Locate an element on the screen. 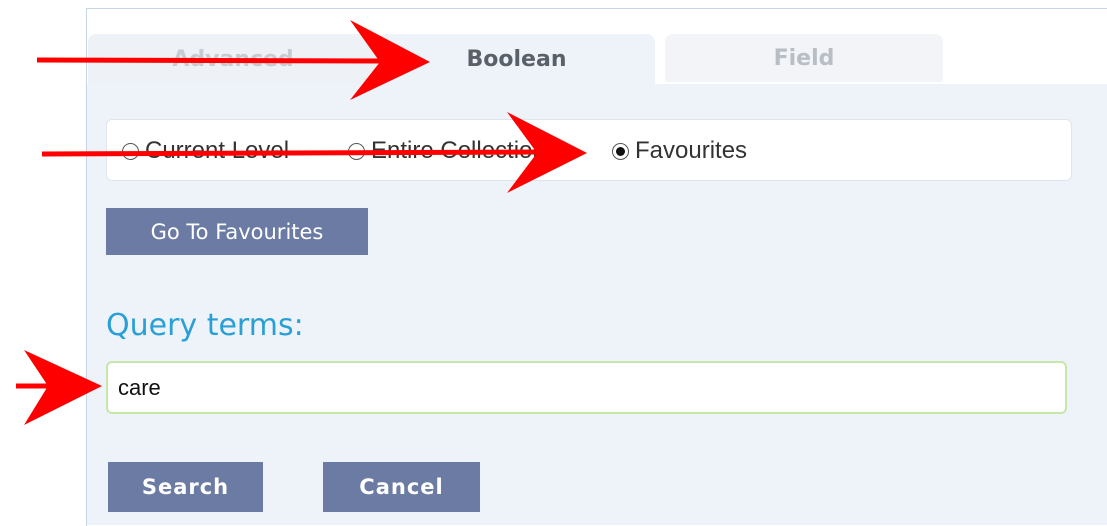  cancel-button: Cancel is located at coordinates (401, 487).